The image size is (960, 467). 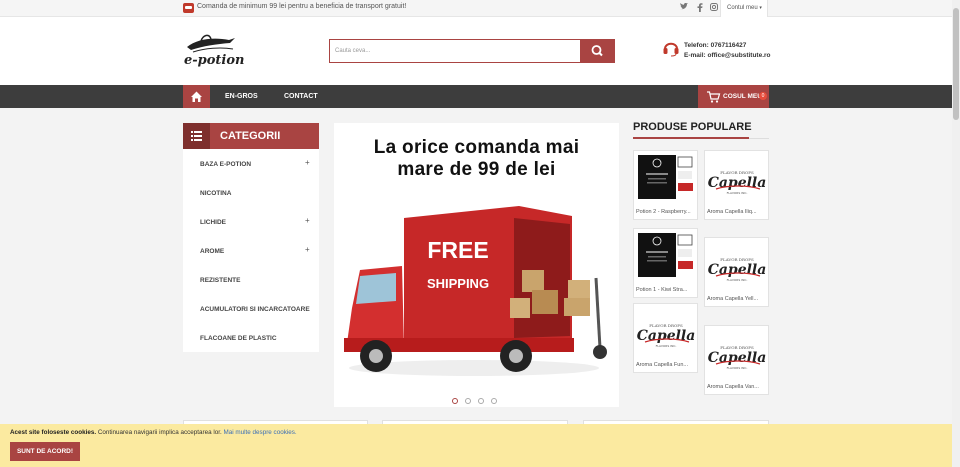 I want to click on cookie-notice-bold: Acest site foloseste cookies., so click(x=53, y=432).